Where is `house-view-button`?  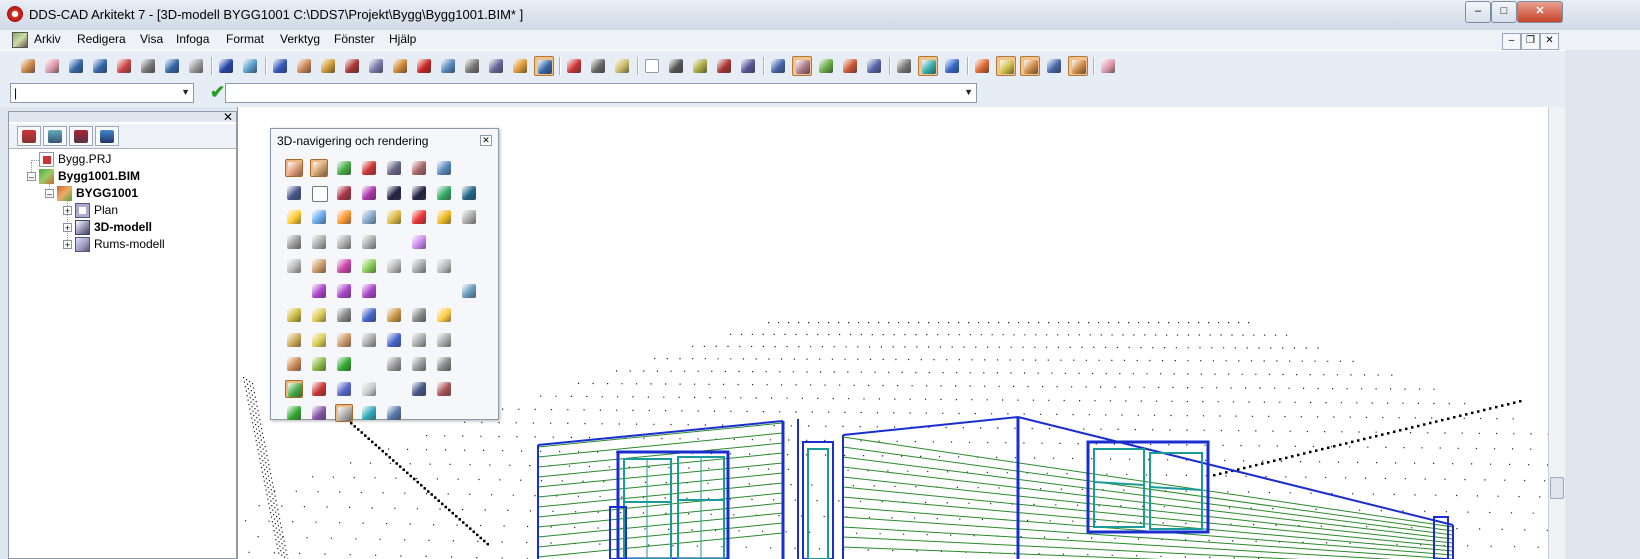 house-view-button is located at coordinates (802, 66).